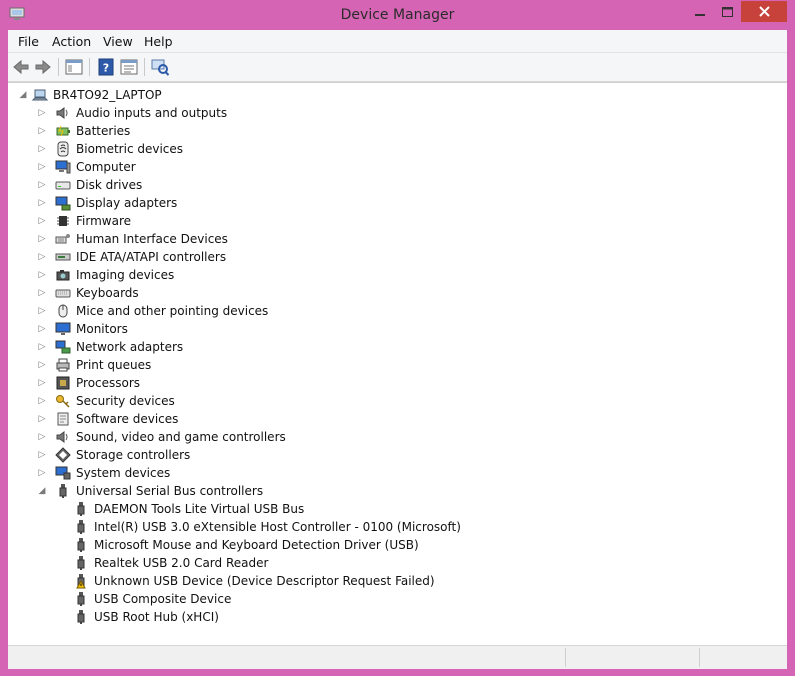 The height and width of the screenshot is (676, 795). I want to click on mouse-icon, so click(63, 311).